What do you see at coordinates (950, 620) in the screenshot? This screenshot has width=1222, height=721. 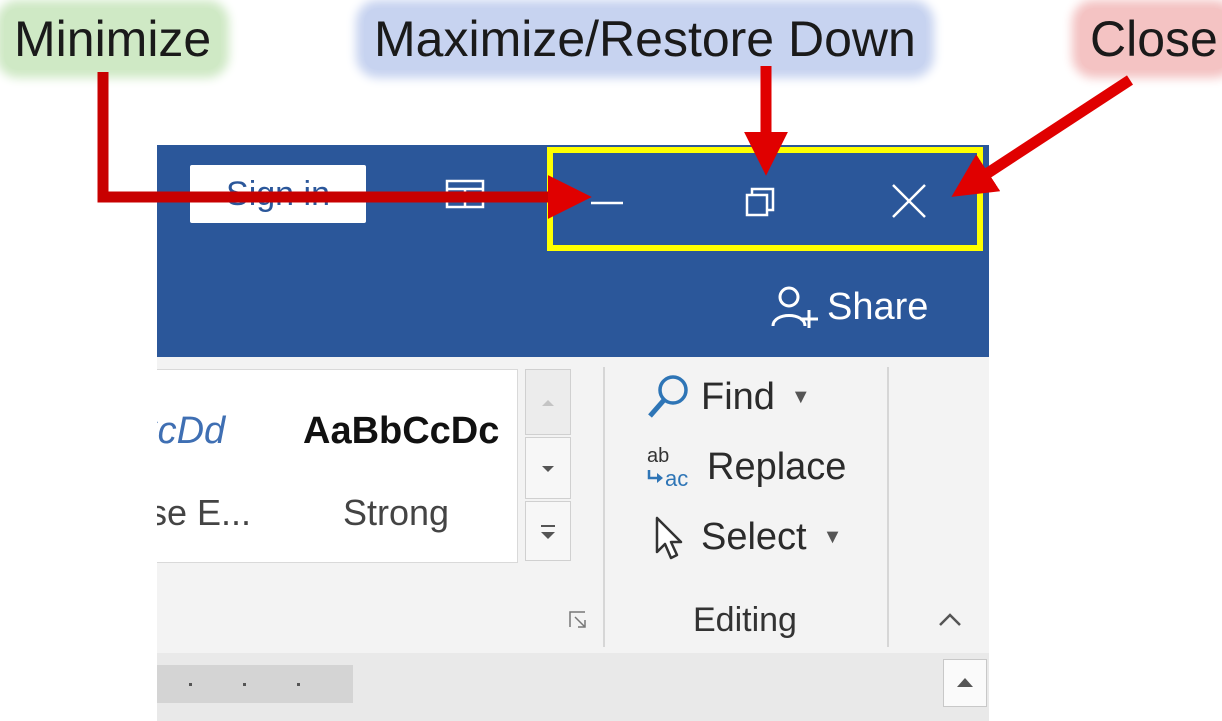 I see `collapse-ribbon-icon` at bounding box center [950, 620].